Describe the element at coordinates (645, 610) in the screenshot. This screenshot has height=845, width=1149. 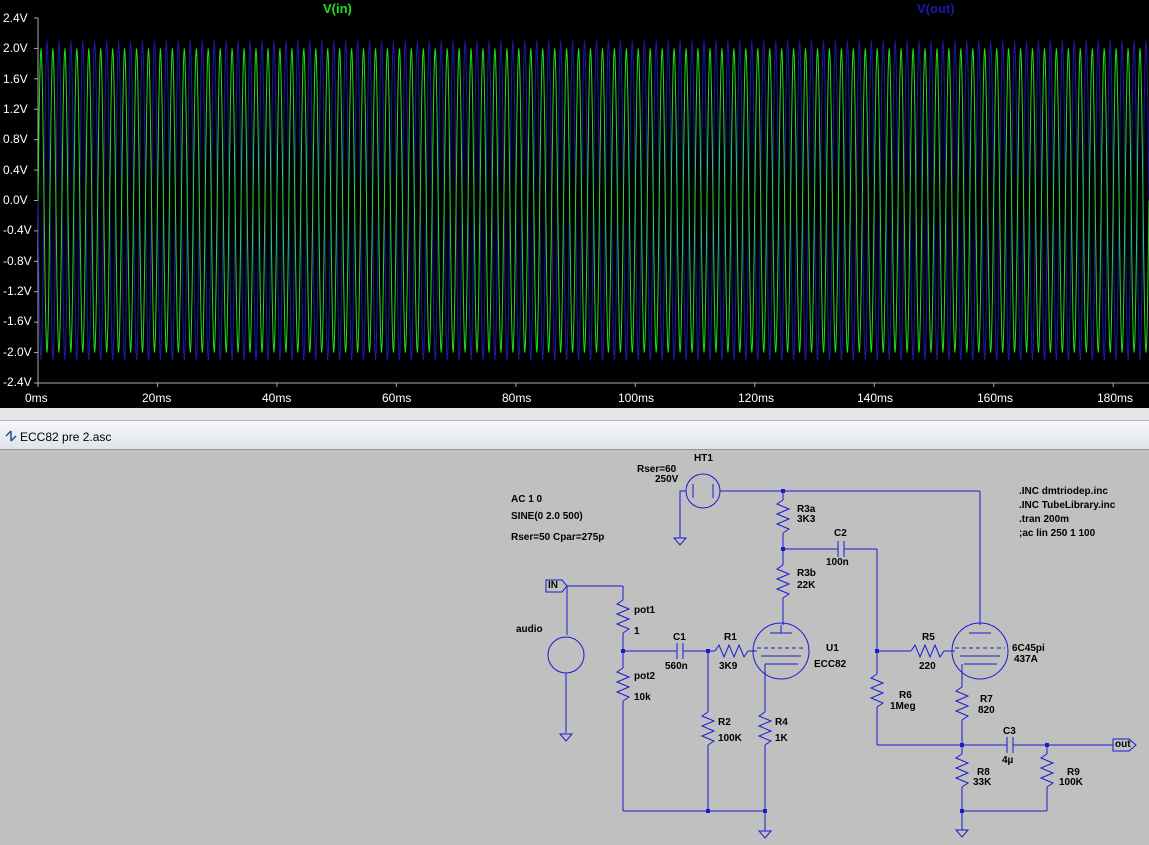
I see `label-pot1-name: pot1` at that location.